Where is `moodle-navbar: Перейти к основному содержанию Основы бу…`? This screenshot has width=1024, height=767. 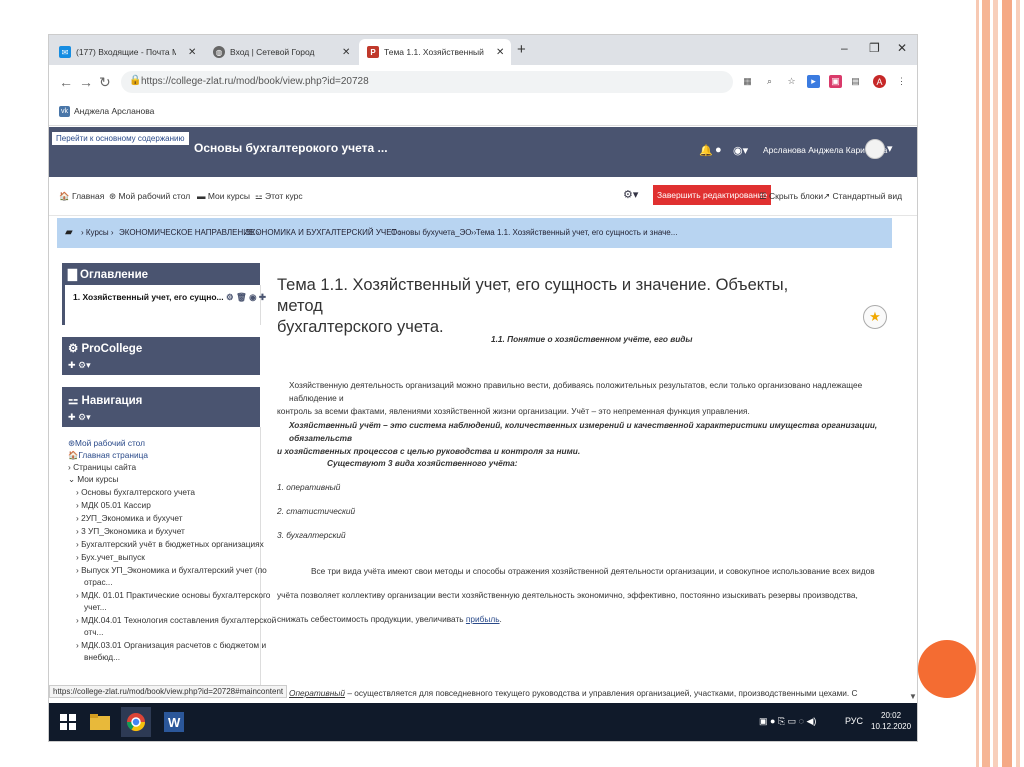
moodle-navbar: Перейти к основному содержанию Основы бу… is located at coordinates (483, 152).